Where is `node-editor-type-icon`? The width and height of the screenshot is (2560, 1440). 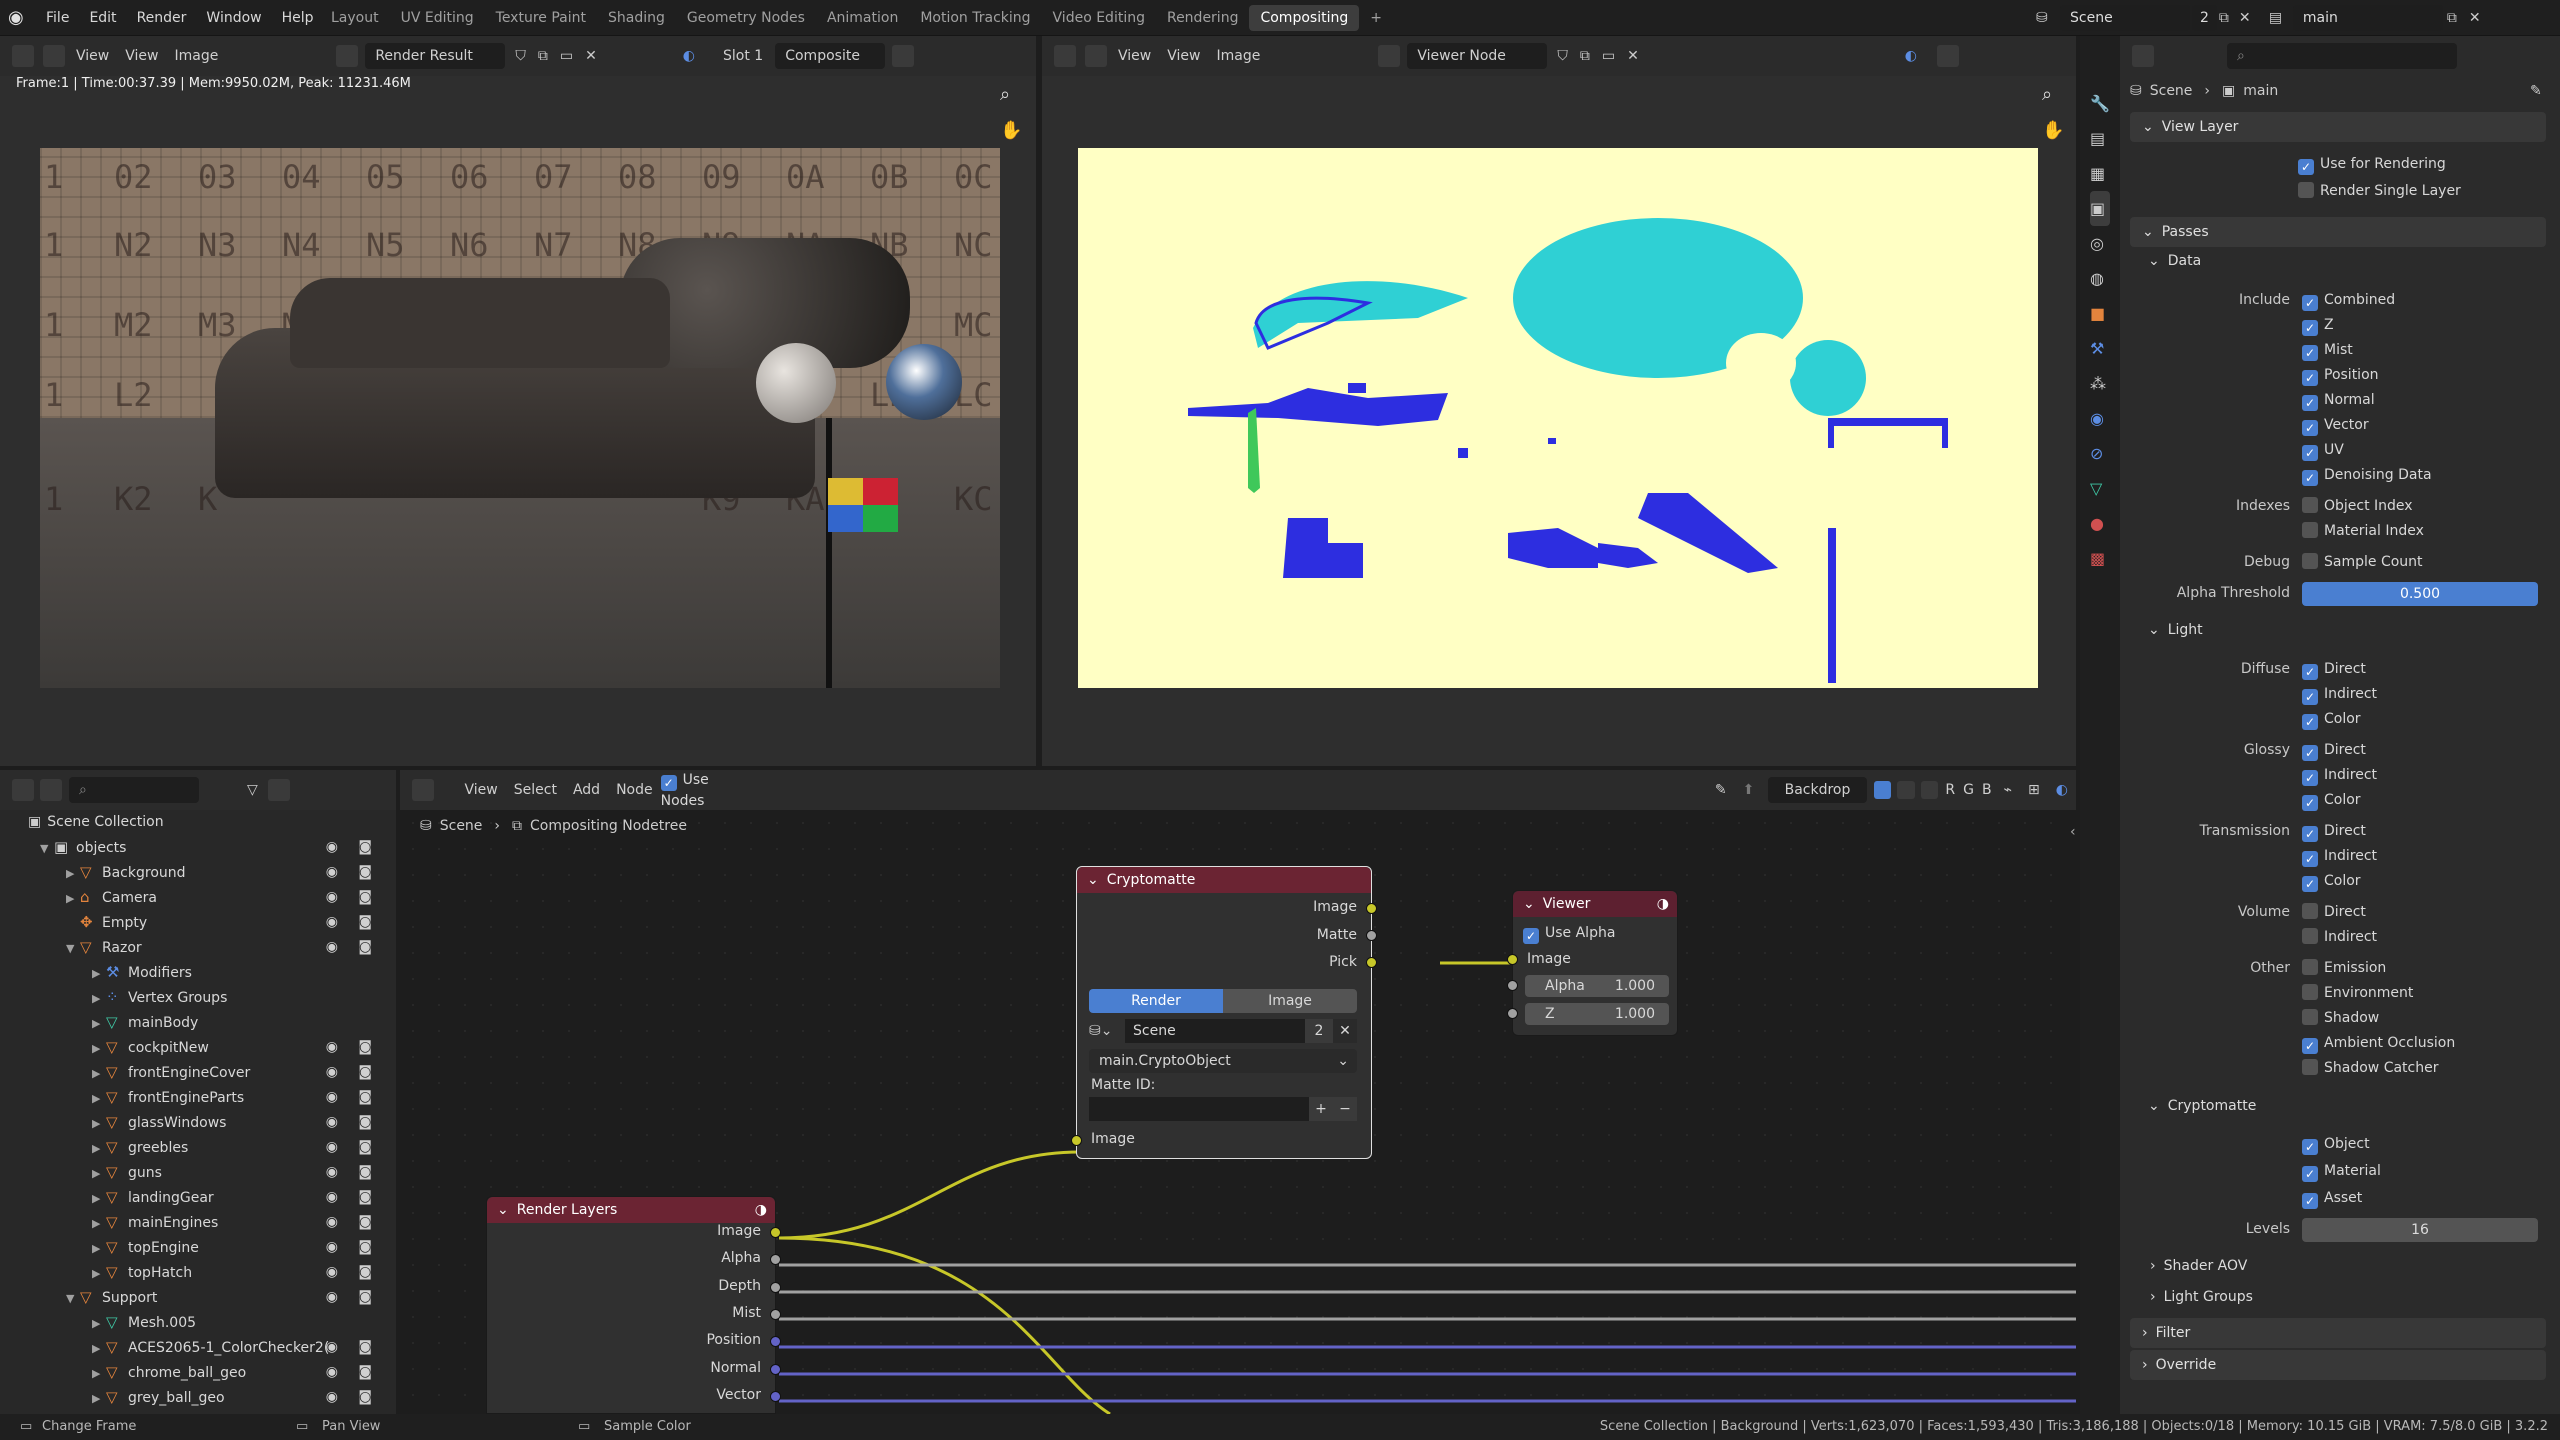
node-editor-type-icon is located at coordinates (423, 790).